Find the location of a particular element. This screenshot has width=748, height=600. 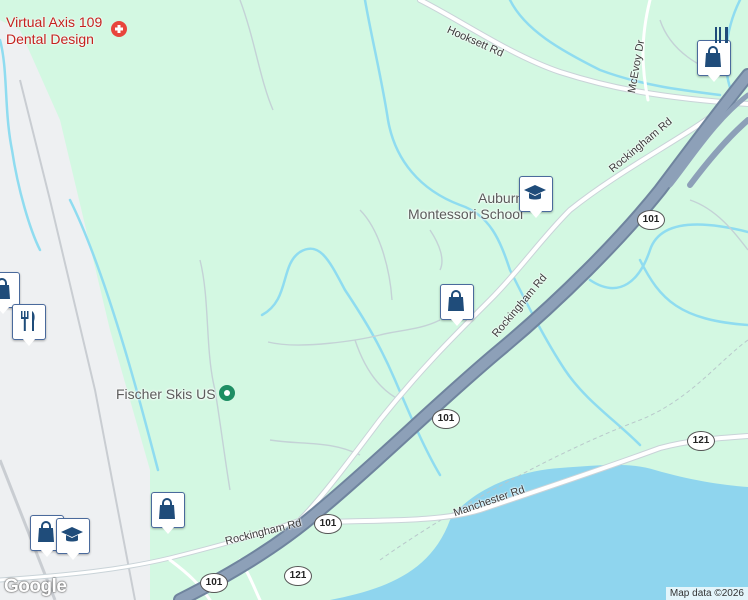

fischer-skis-label: Fischer Skis US is located at coordinates (166, 394).